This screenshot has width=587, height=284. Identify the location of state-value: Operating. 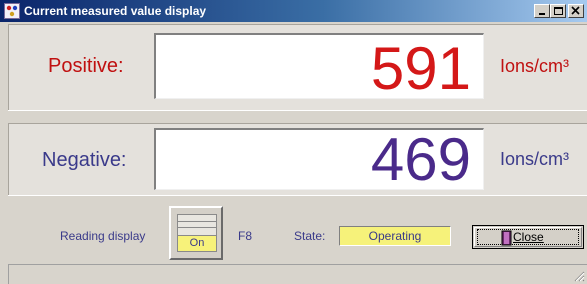
(395, 236).